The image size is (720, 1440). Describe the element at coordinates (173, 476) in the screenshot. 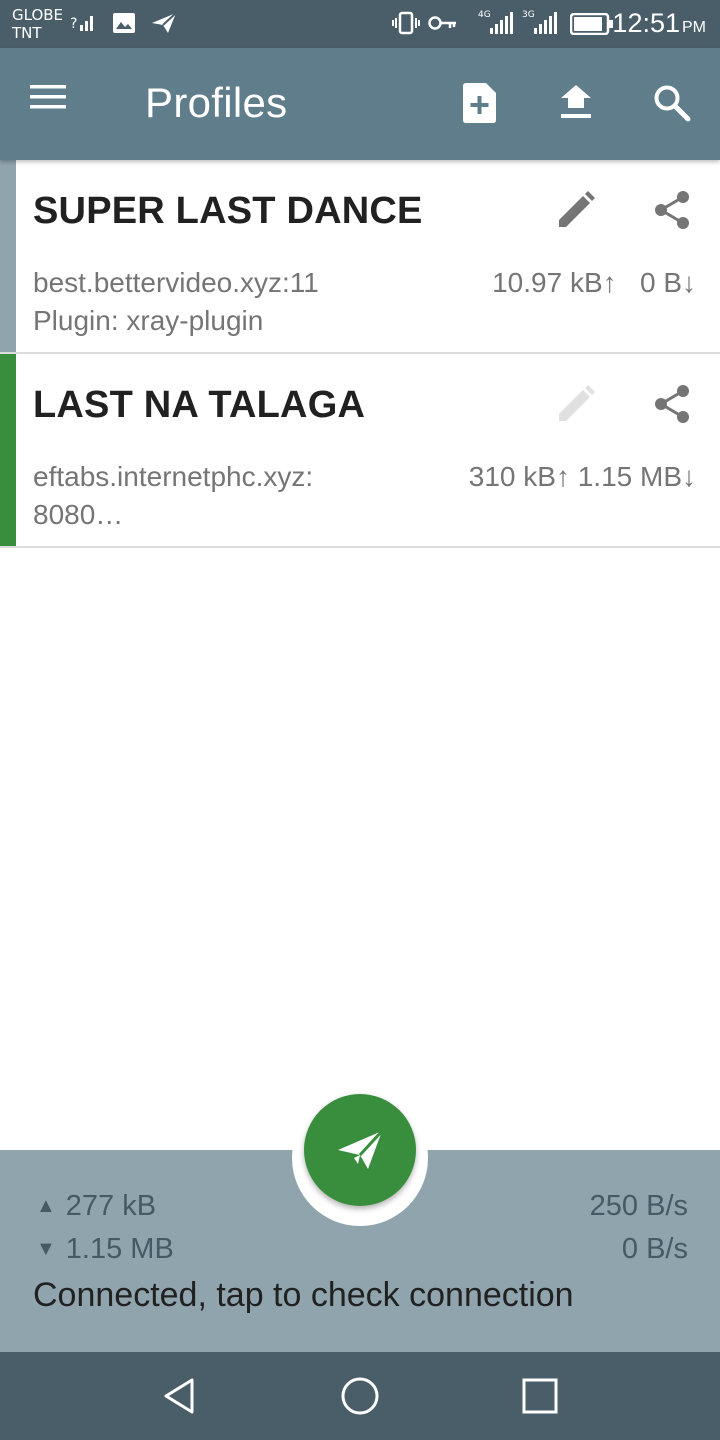

I see `profile-host-line: eftabs.internetphc.xyz:` at that location.